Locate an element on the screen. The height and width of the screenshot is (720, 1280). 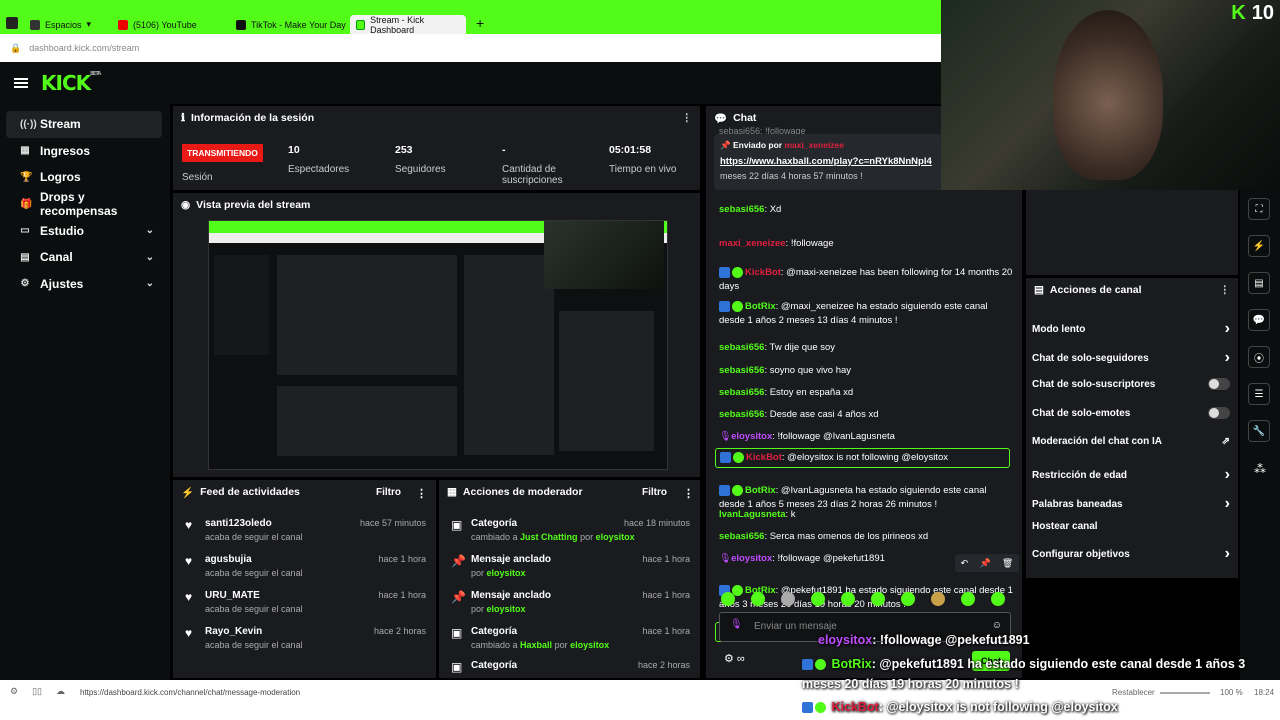
user-name: santi123oledo is located at coordinates (254, 523).